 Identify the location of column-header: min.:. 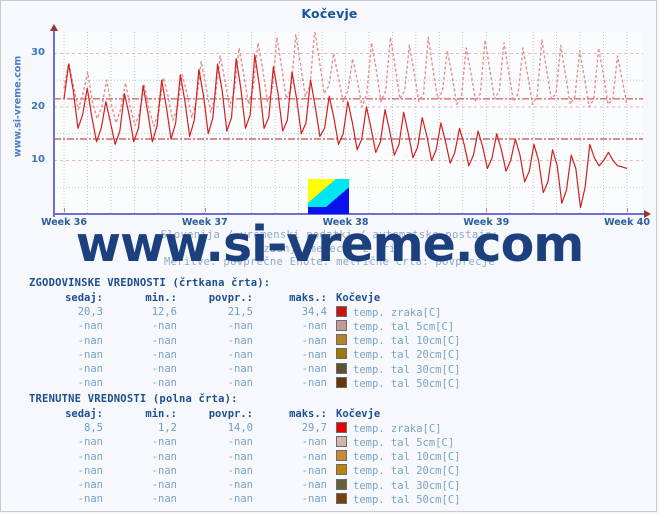
(161, 298).